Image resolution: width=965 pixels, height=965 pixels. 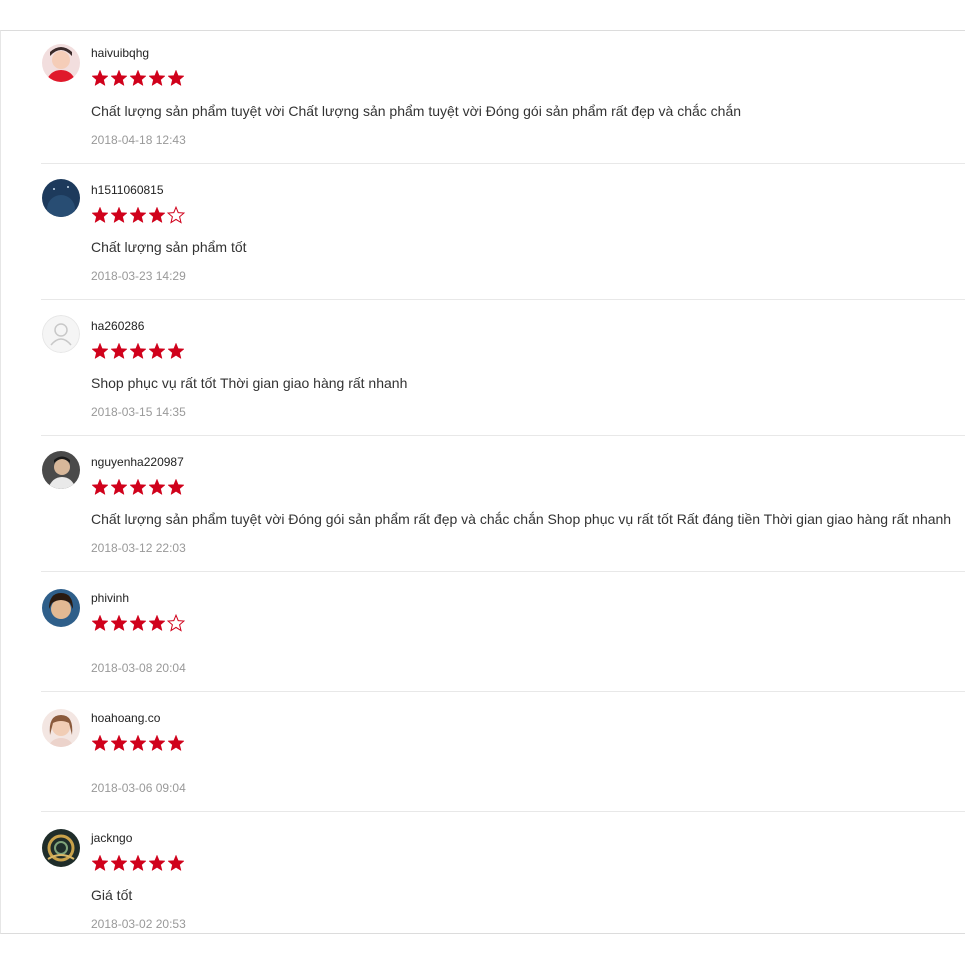 I want to click on review-username: h1511060815, so click(x=127, y=190).